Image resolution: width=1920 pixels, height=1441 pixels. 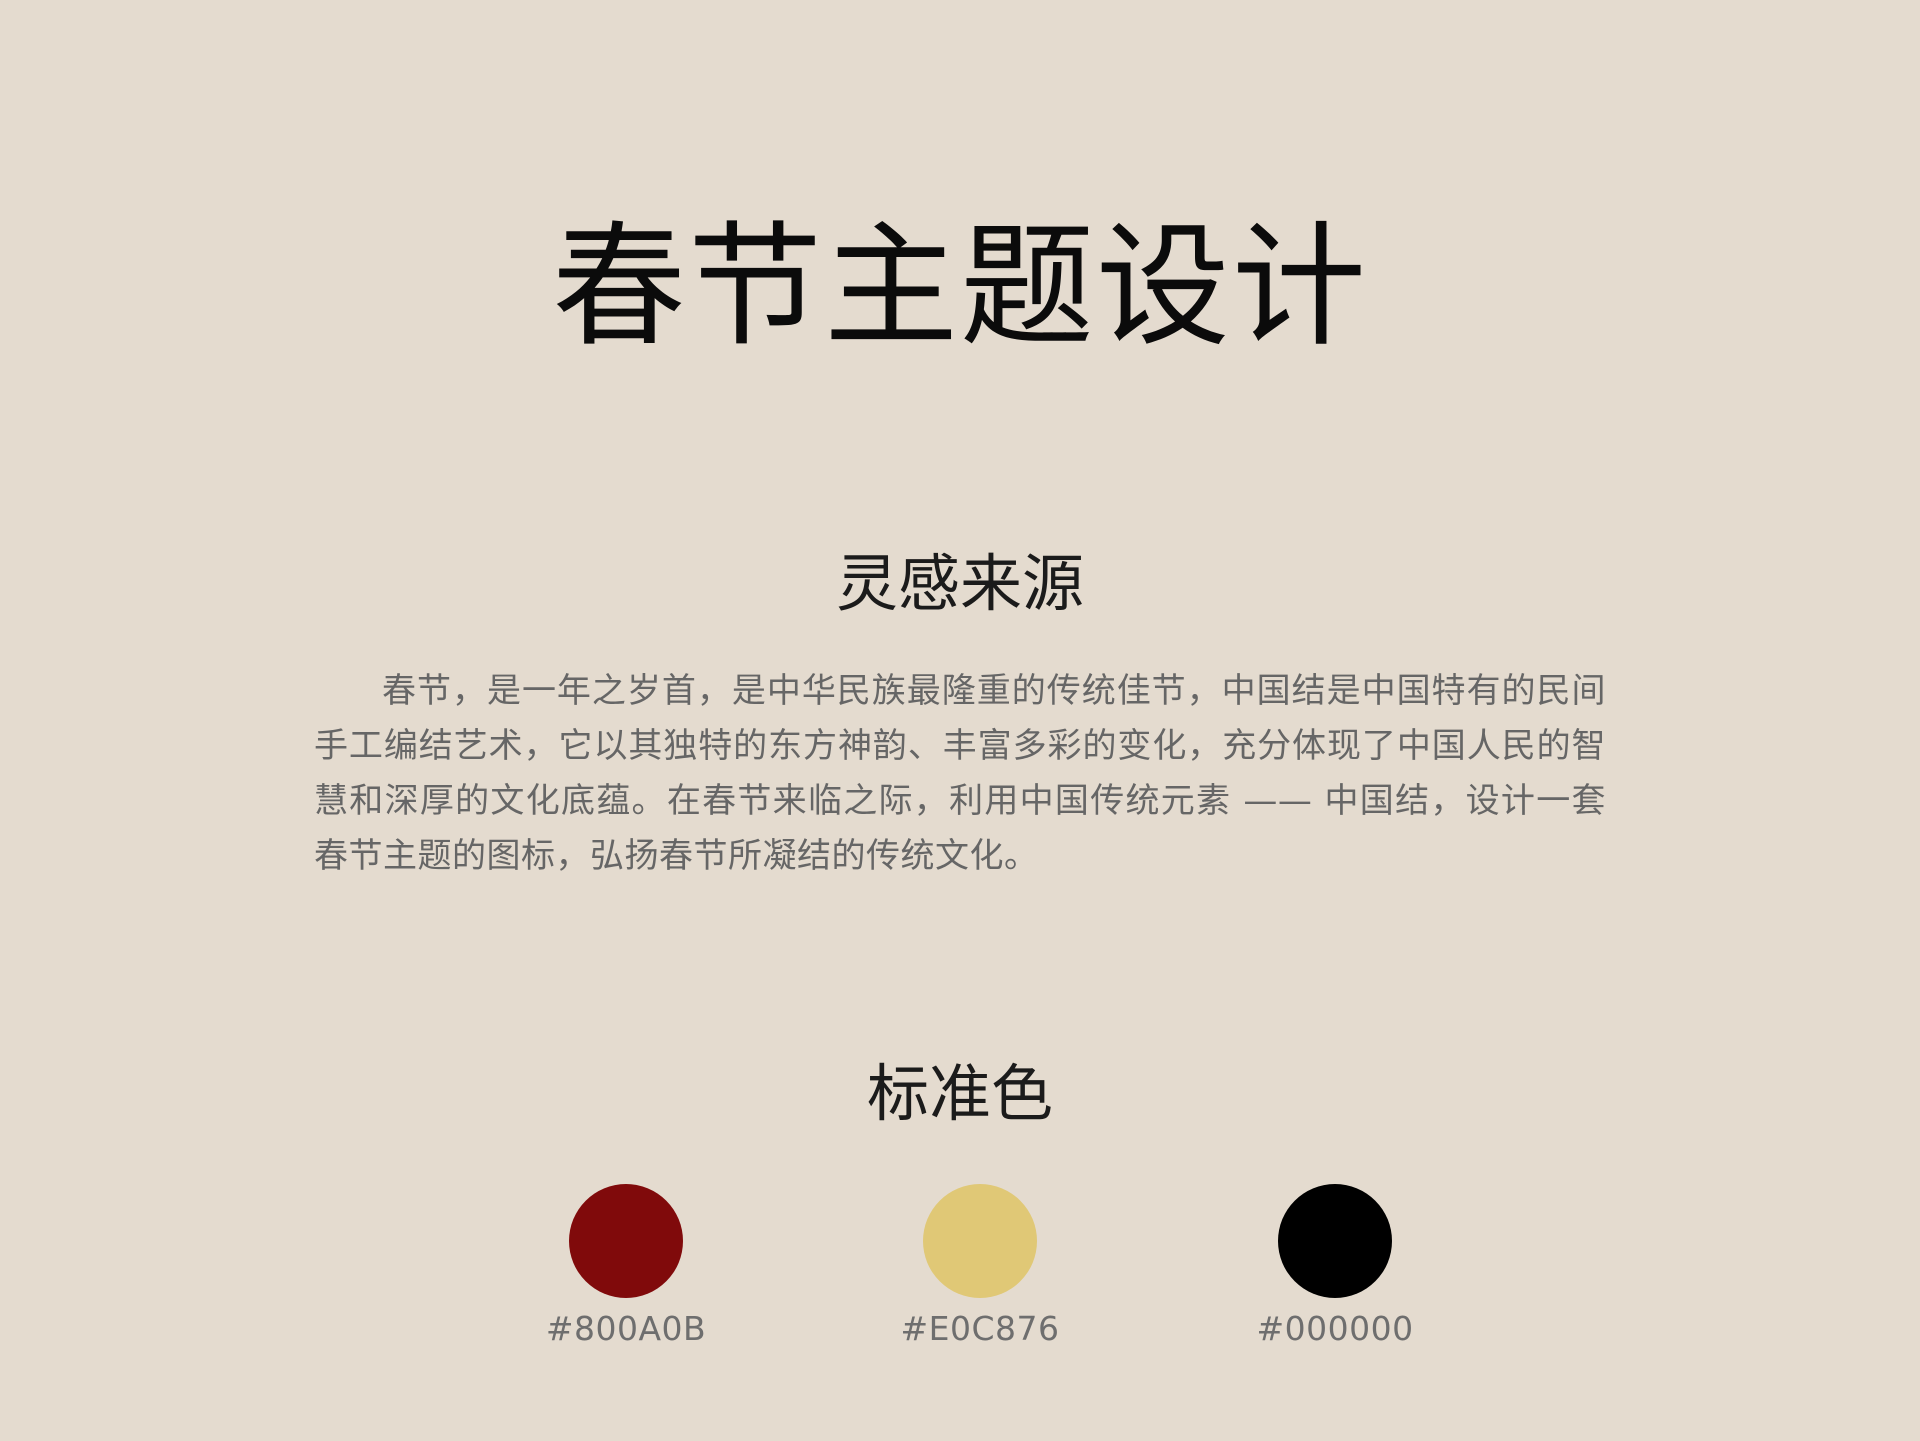 What do you see at coordinates (1335, 1241) in the screenshot?
I see `color-circle-black` at bounding box center [1335, 1241].